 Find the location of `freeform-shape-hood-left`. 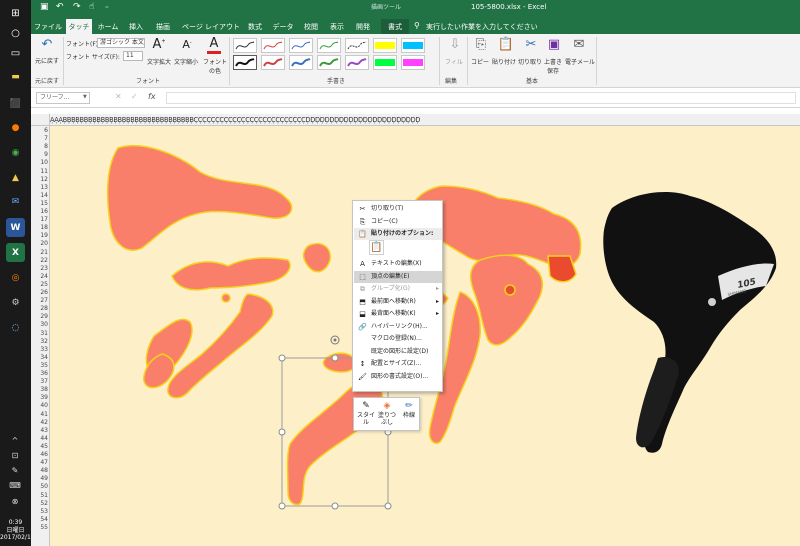

freeform-shape-hood-left is located at coordinates (199, 197).